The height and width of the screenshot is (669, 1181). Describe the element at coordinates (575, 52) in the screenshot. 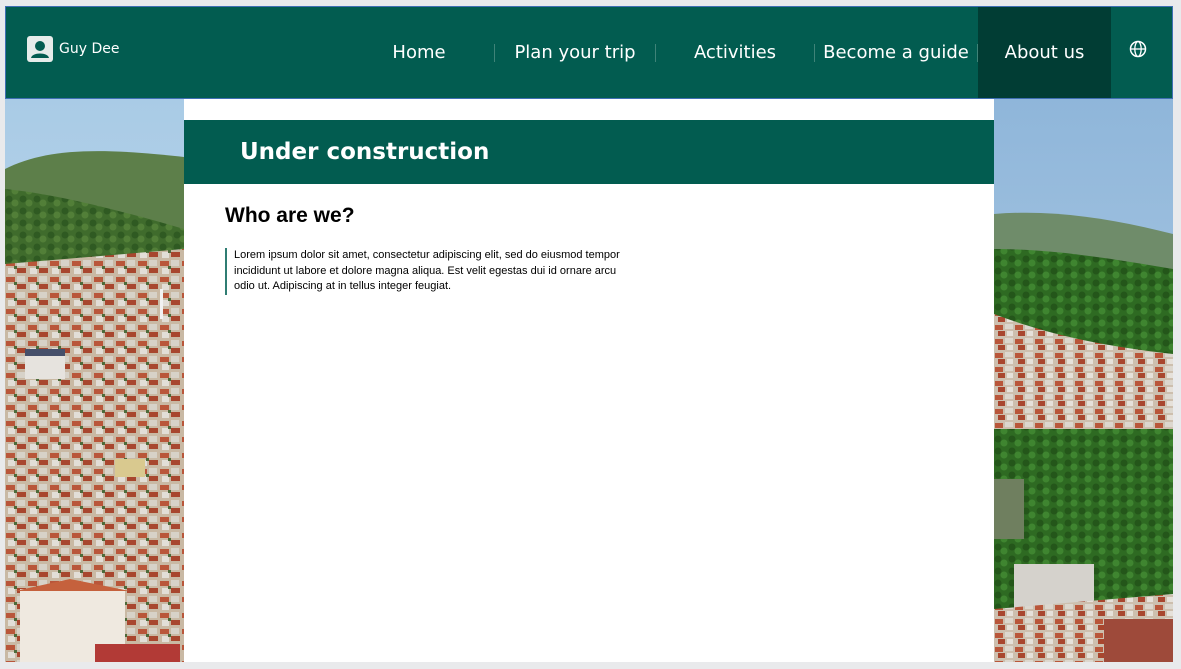

I see `nav-item-plan-your-trip: Plan your trip` at that location.